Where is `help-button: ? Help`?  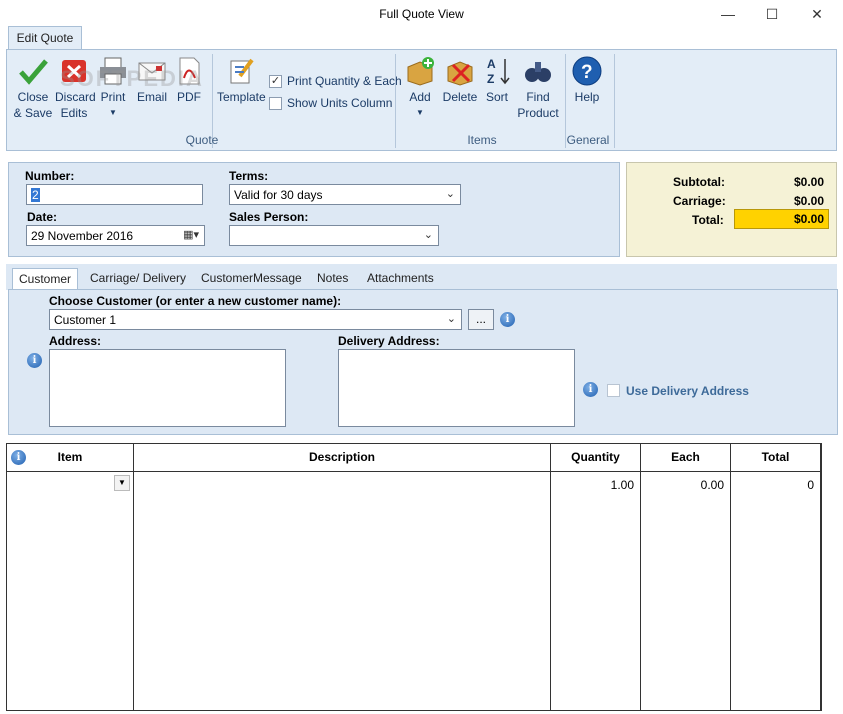 help-button: ? Help is located at coordinates (587, 80).